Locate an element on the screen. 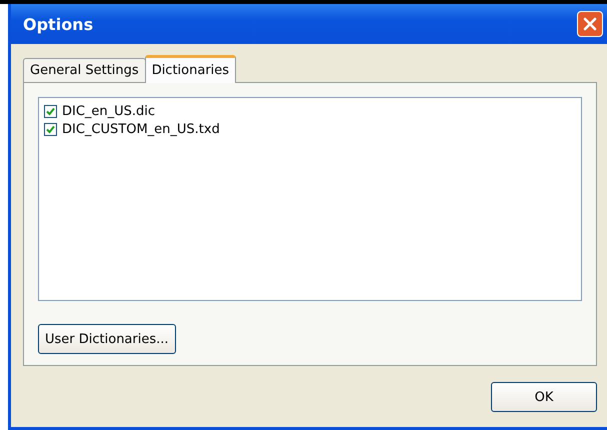 The height and width of the screenshot is (430, 607). close-button is located at coordinates (590, 24).